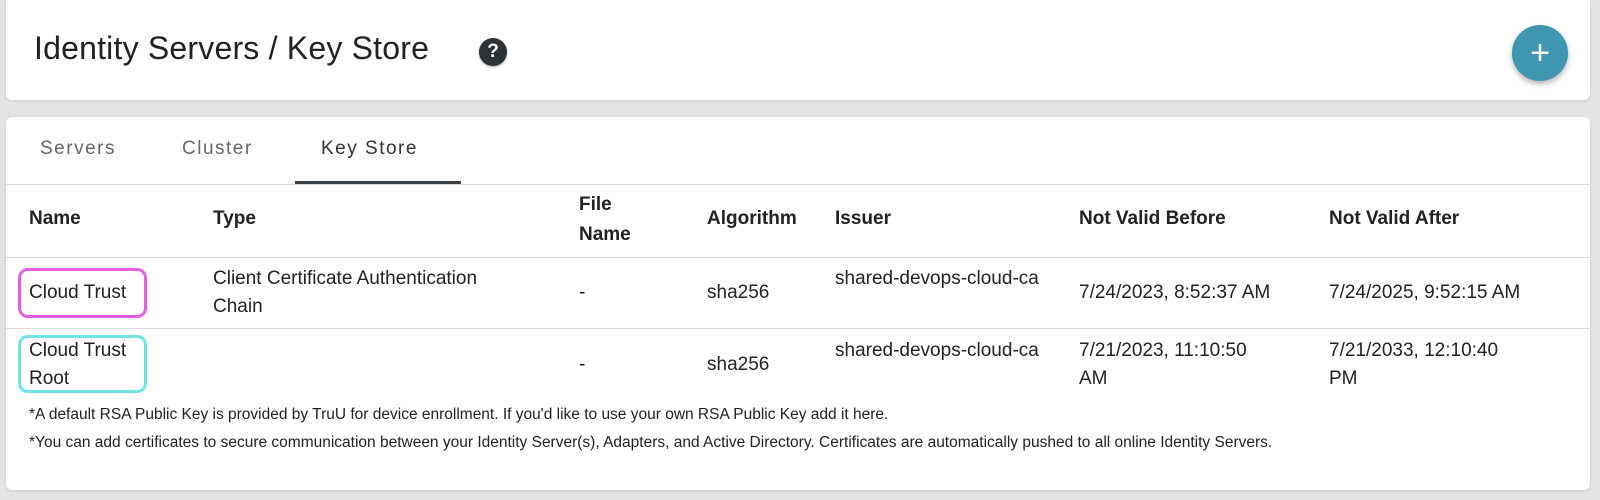  I want to click on question-circle-icon: ?, so click(493, 52).